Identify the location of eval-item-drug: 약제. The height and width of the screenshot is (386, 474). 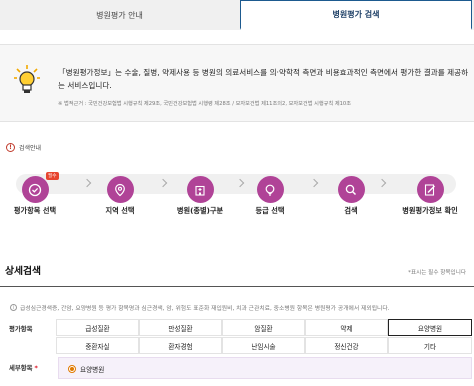
(346, 327).